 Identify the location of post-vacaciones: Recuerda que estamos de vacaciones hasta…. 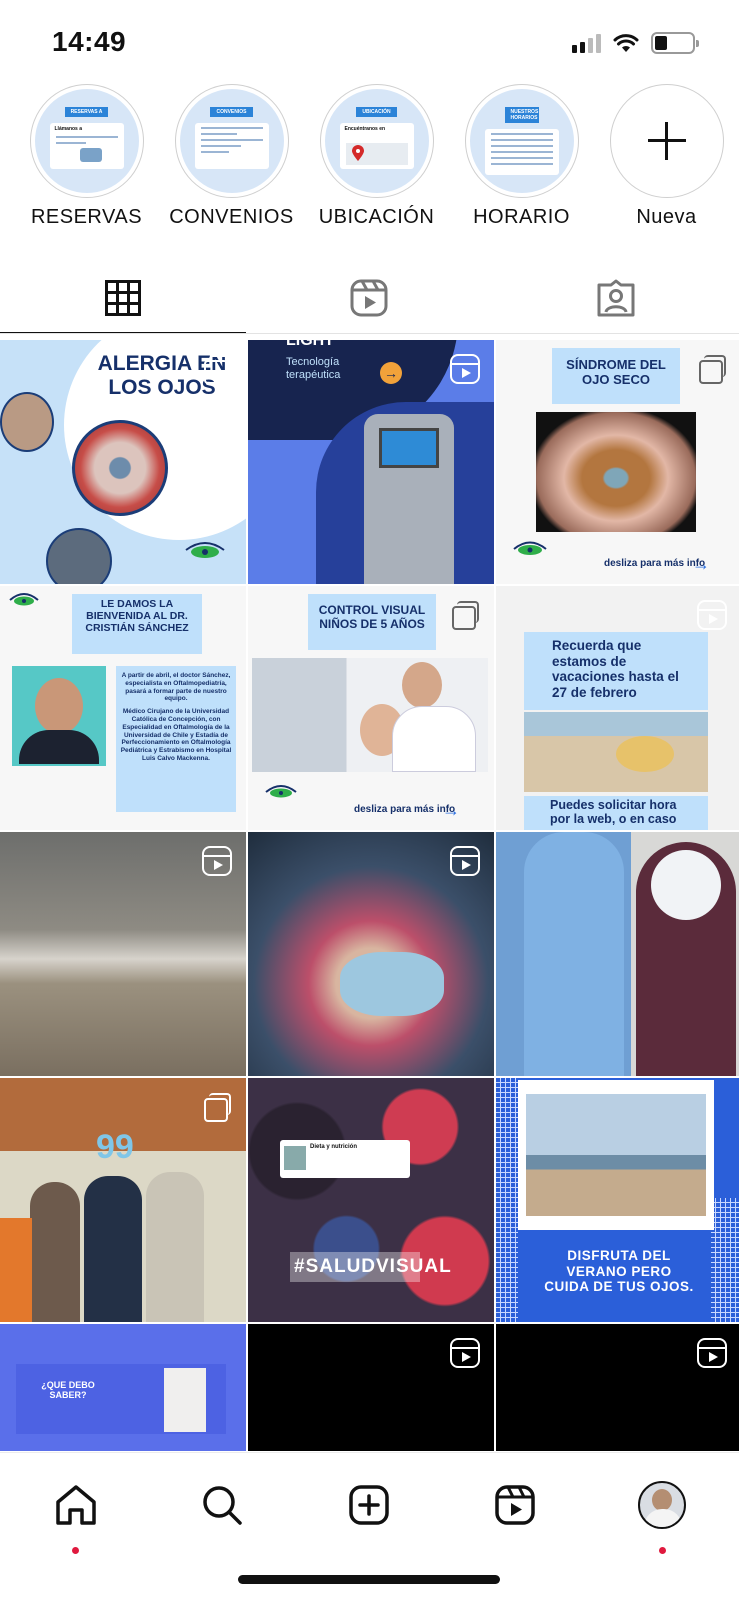
(617, 708).